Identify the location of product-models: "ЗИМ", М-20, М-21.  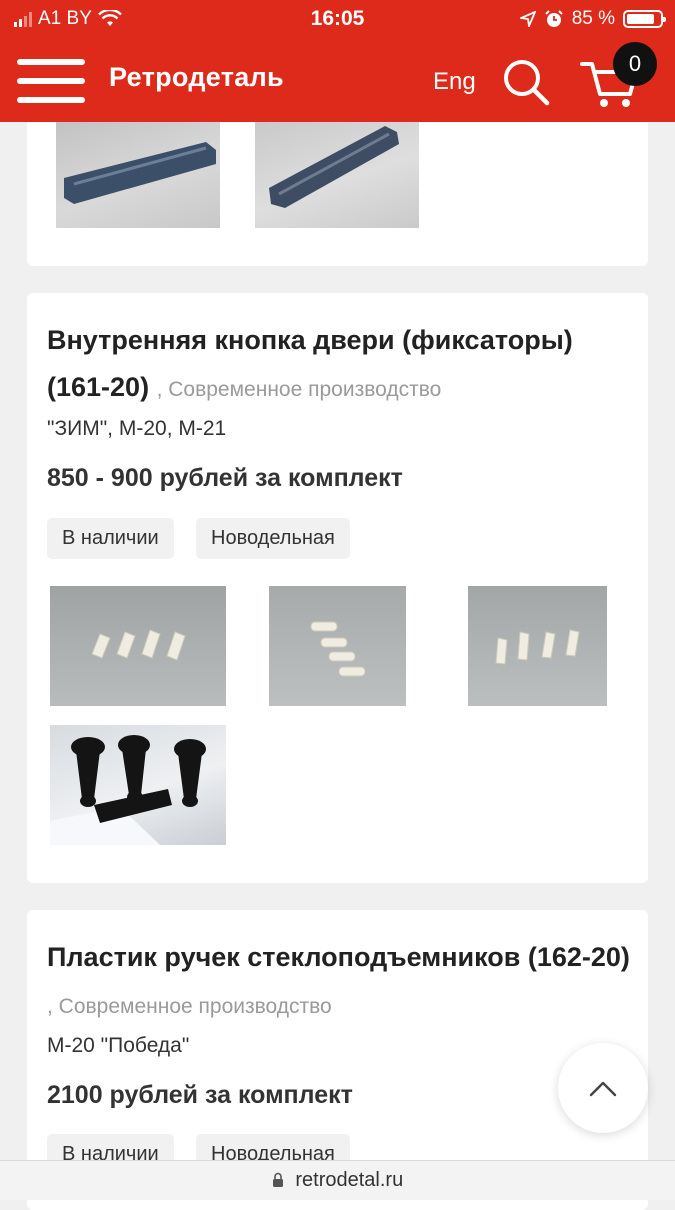
(137, 428).